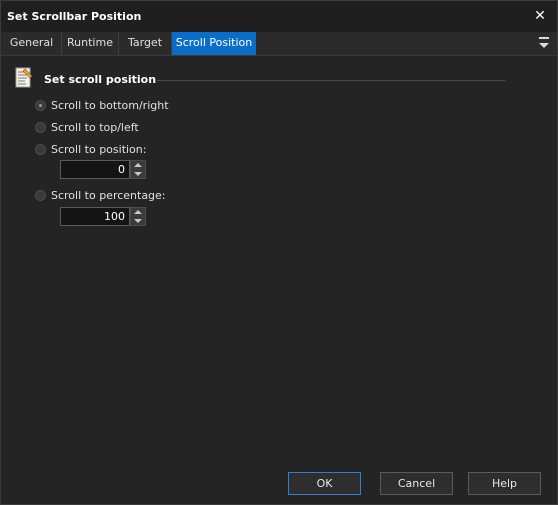 Image resolution: width=558 pixels, height=505 pixels. I want to click on tab-runtime: Runtime, so click(90, 43).